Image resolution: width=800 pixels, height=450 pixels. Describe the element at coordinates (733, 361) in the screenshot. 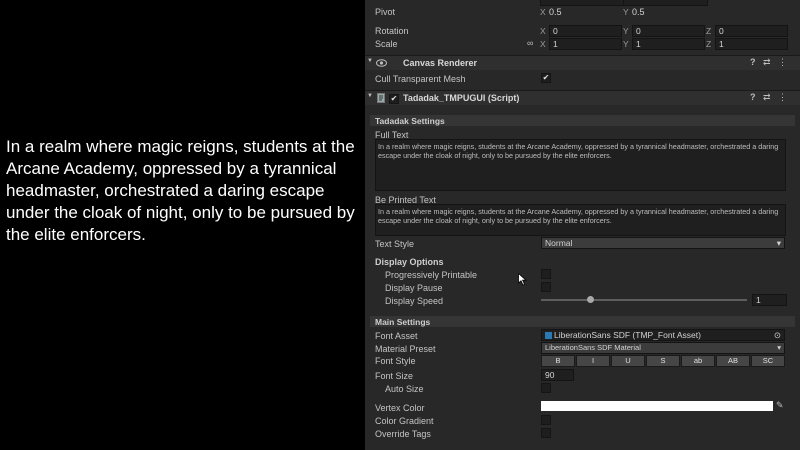

I see `font-style-uppercase-button: AB` at that location.